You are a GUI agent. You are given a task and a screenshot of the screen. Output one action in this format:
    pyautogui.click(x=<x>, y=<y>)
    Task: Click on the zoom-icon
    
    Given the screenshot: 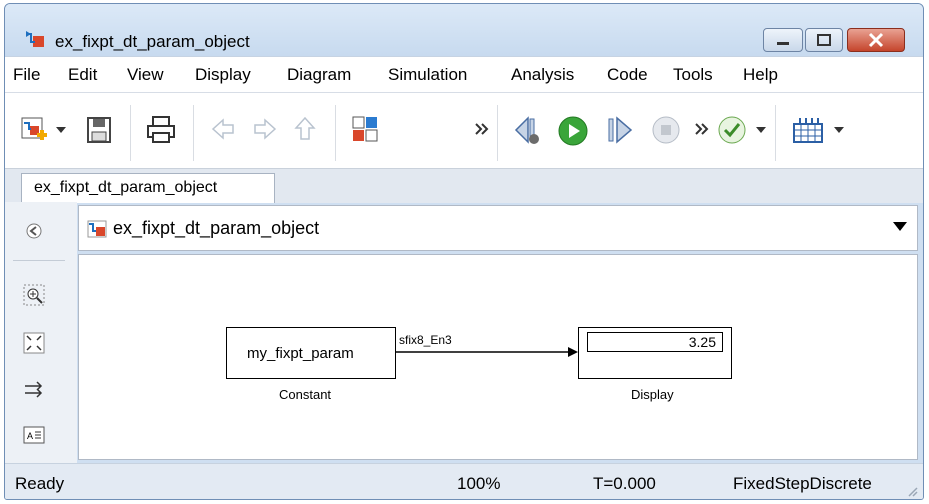 What is the action you would take?
    pyautogui.click(x=34, y=295)
    